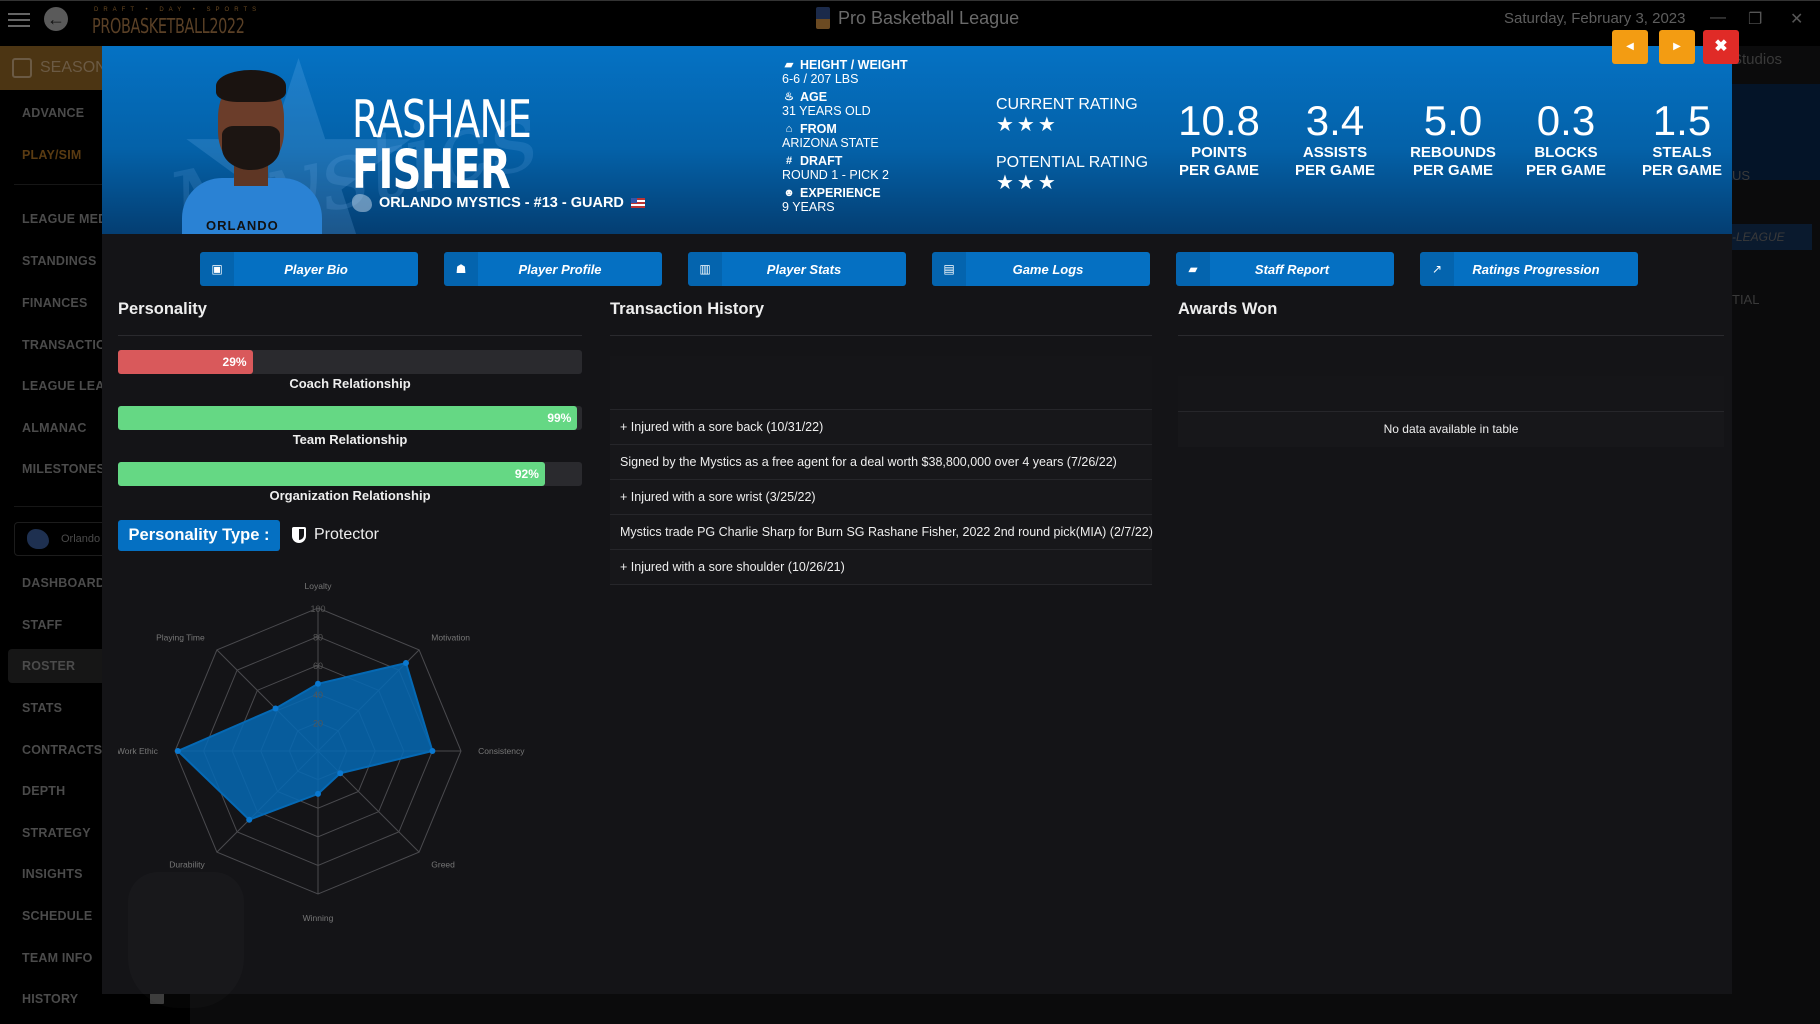 This screenshot has width=1820, height=1024. Describe the element at coordinates (687, 309) in the screenshot. I see `transaction-history-title: Transaction History` at that location.